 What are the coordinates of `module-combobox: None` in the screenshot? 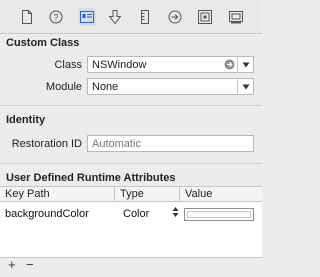 It's located at (170, 86).